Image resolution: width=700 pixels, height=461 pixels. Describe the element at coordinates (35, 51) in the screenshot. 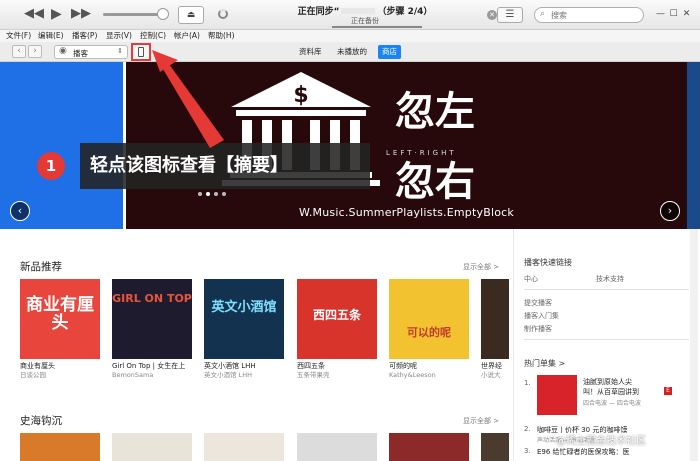

I see `forward-button: ›` at that location.